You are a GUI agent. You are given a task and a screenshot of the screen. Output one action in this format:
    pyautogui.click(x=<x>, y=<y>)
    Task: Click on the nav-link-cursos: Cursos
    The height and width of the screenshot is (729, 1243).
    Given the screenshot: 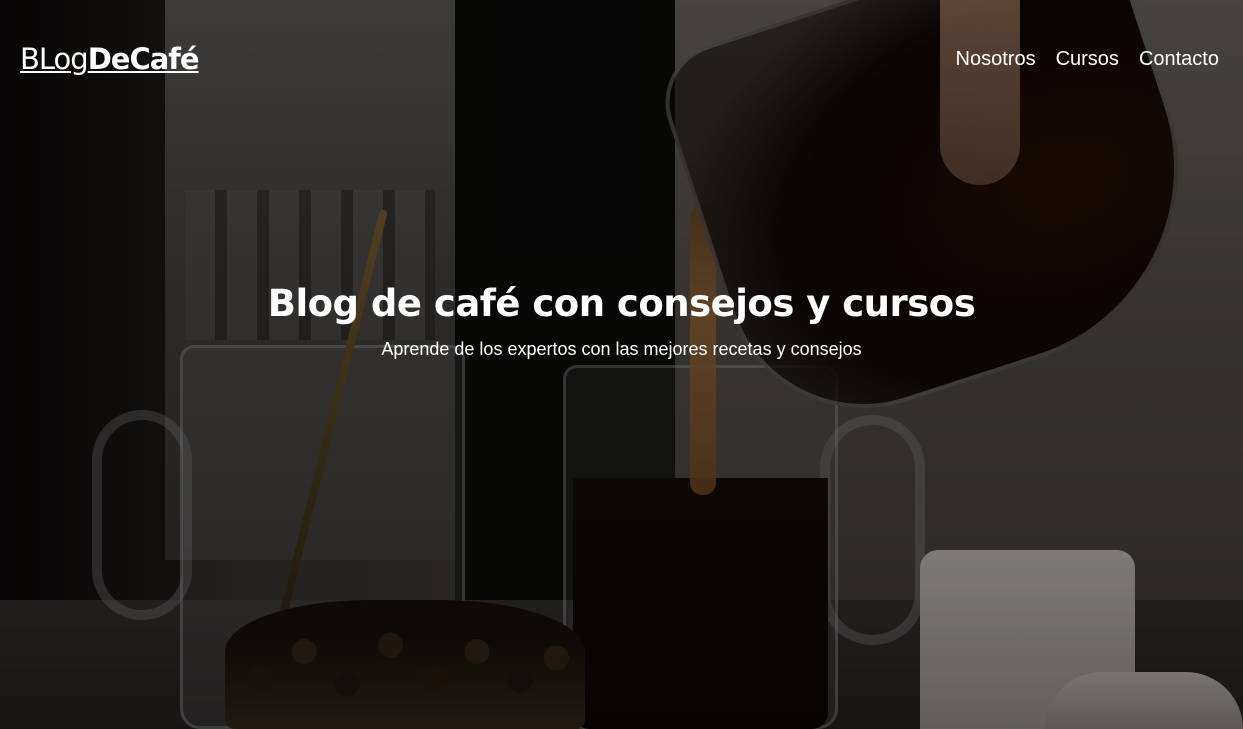 What is the action you would take?
    pyautogui.click(x=1087, y=59)
    